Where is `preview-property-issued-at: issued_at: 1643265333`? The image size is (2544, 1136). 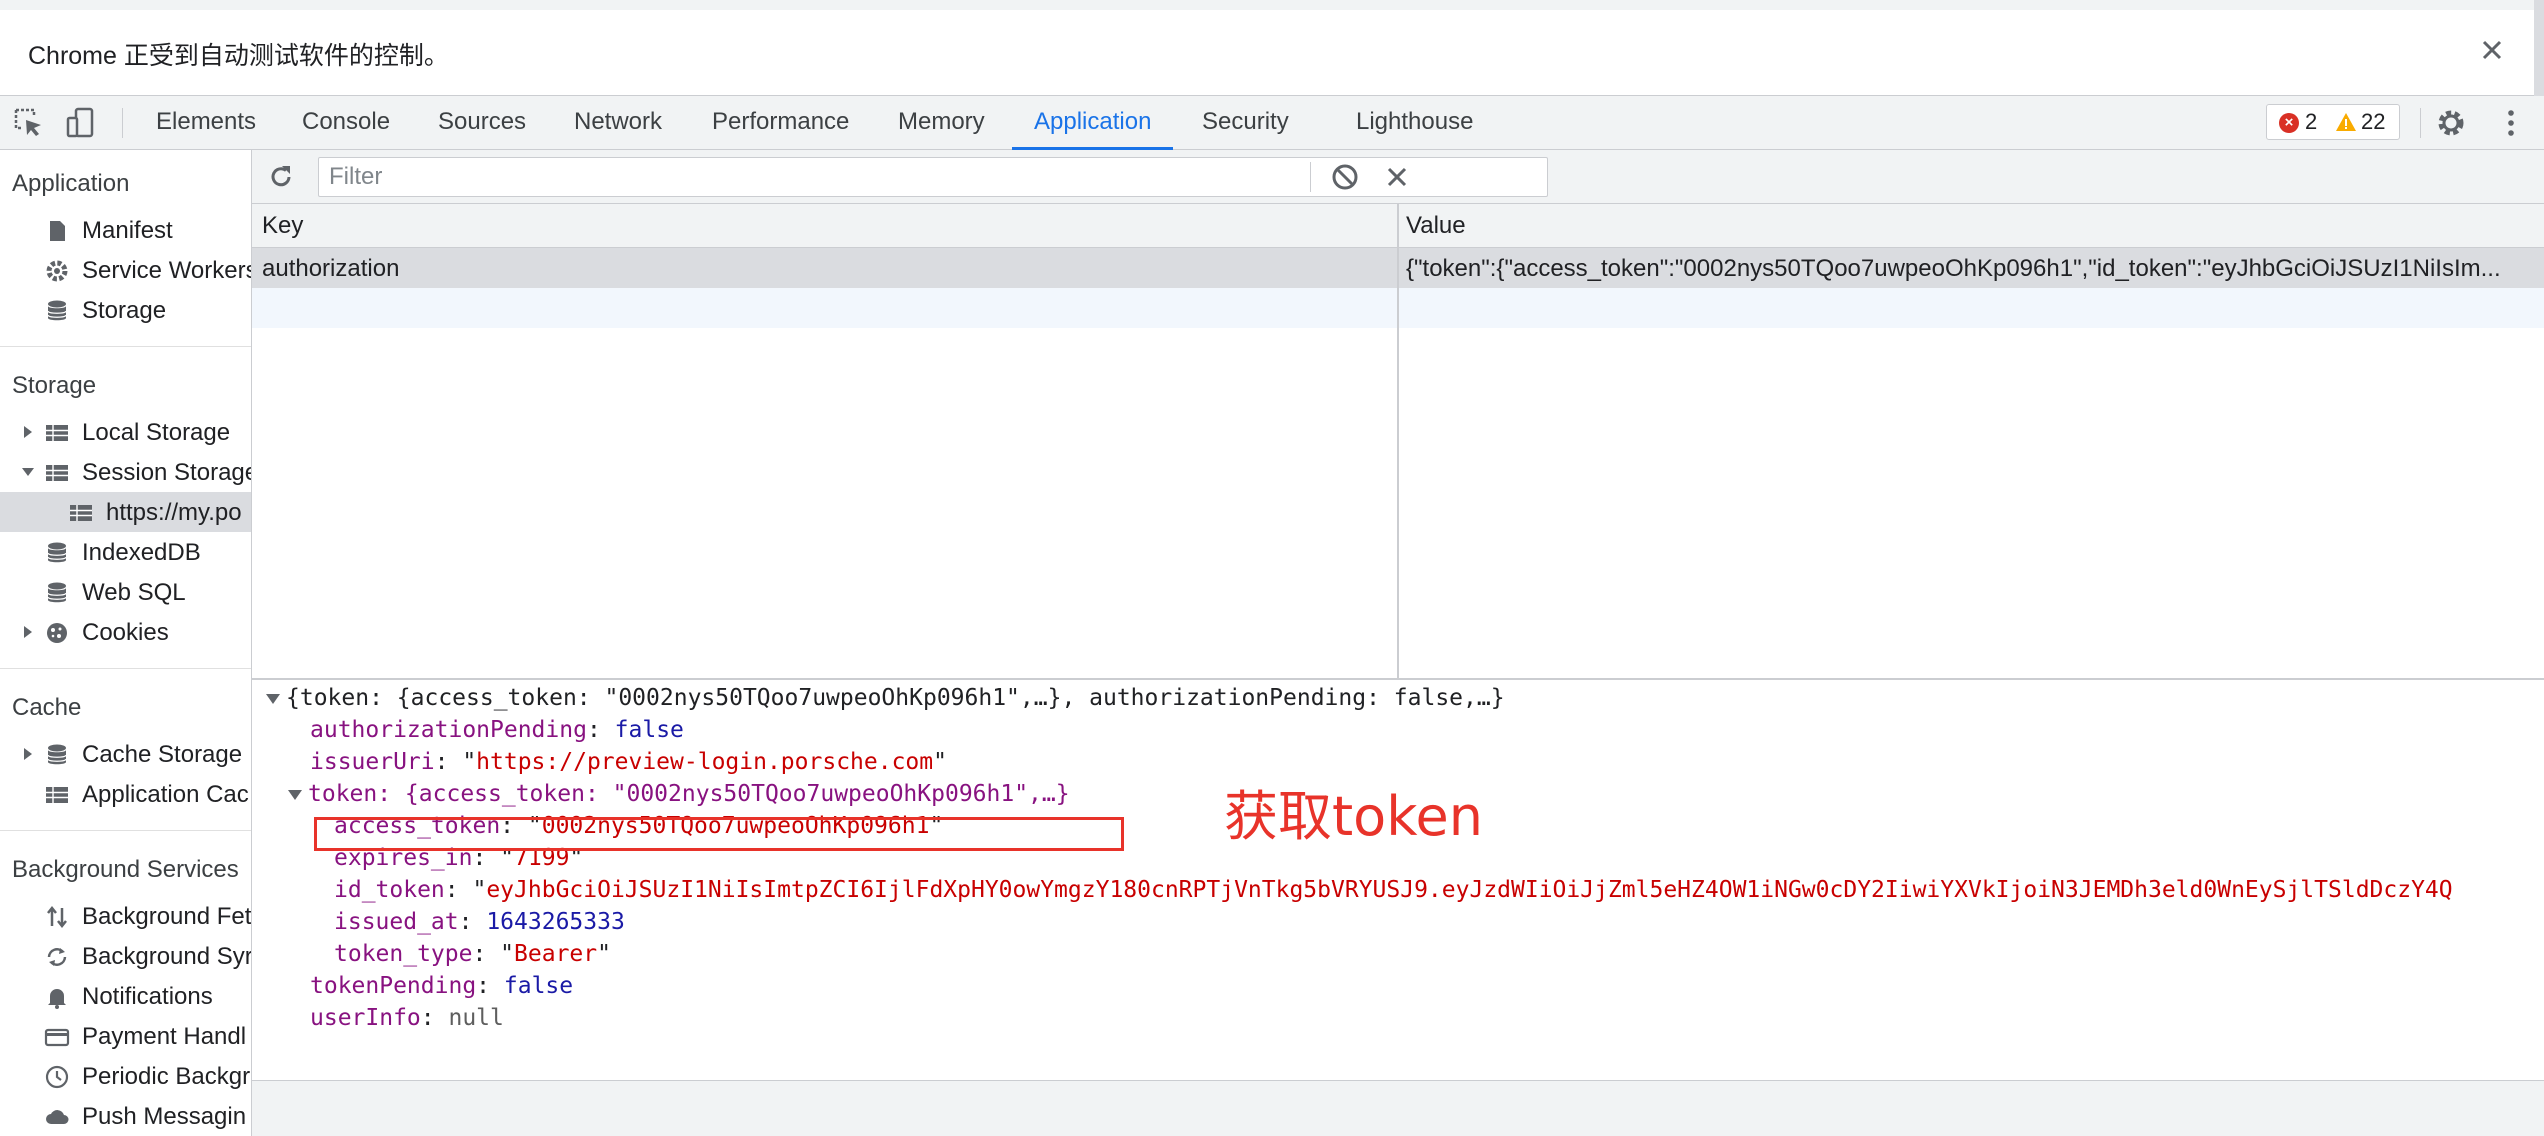
preview-property-issued-at: issued_at: 1643265333 is located at coordinates (479, 922).